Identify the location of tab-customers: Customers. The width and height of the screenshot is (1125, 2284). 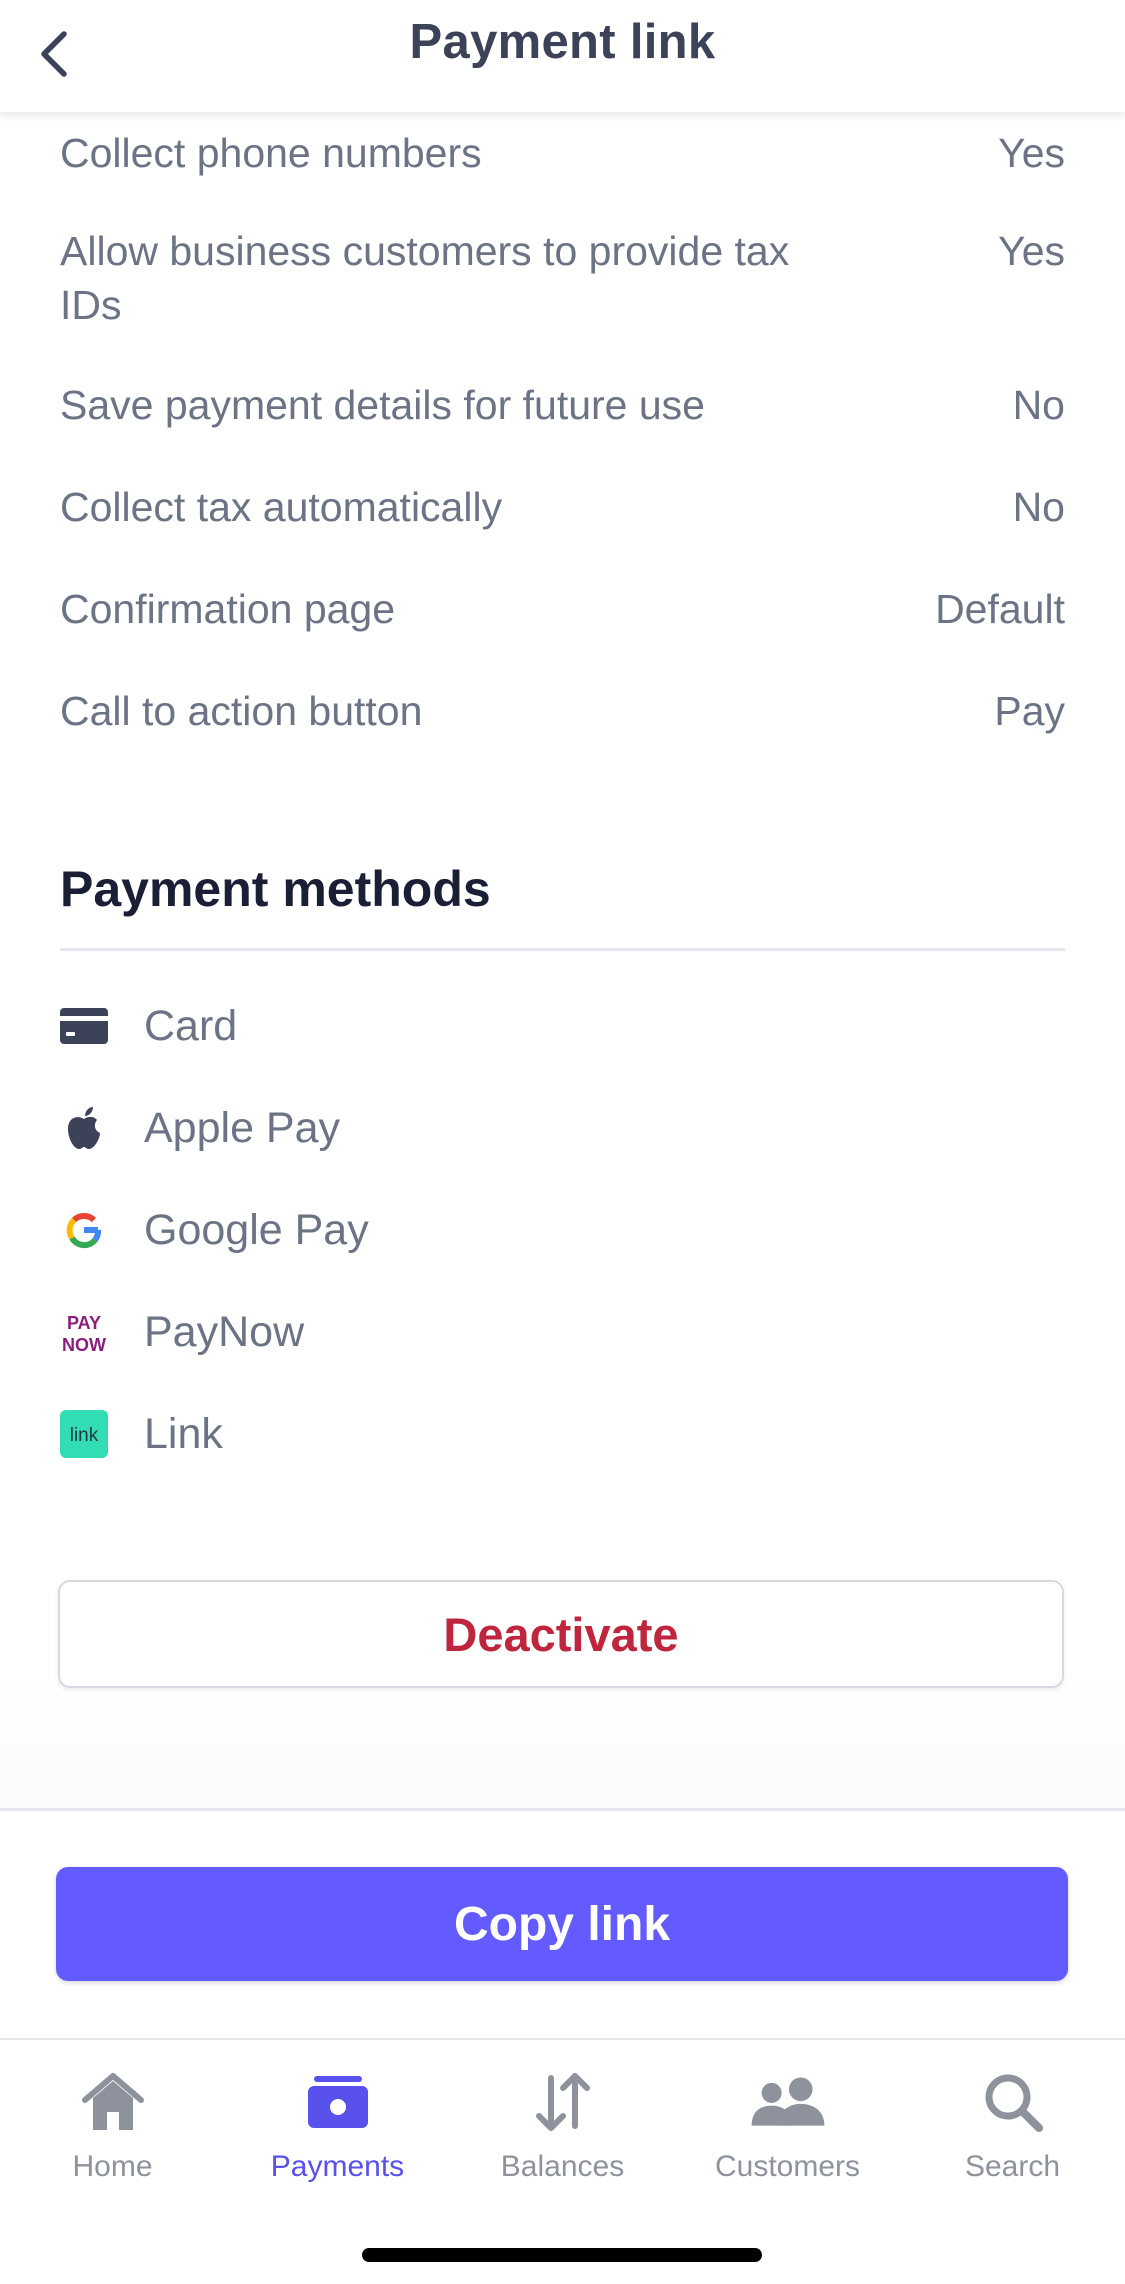
(787, 2137).